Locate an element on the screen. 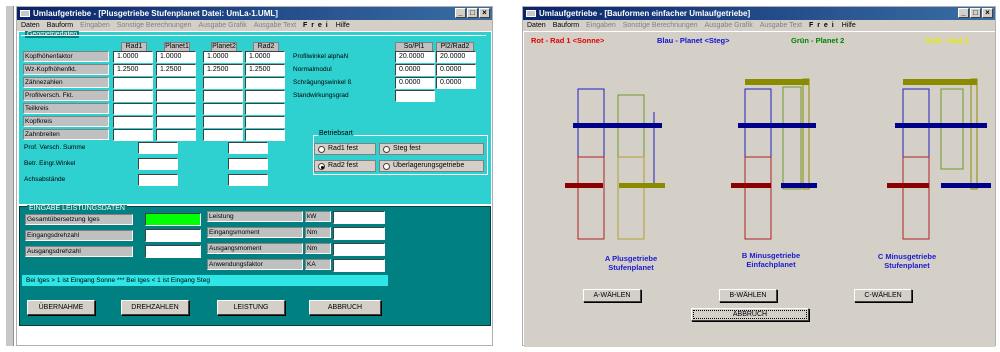  geo-row-label: Zahnbreiten is located at coordinates (66, 134).